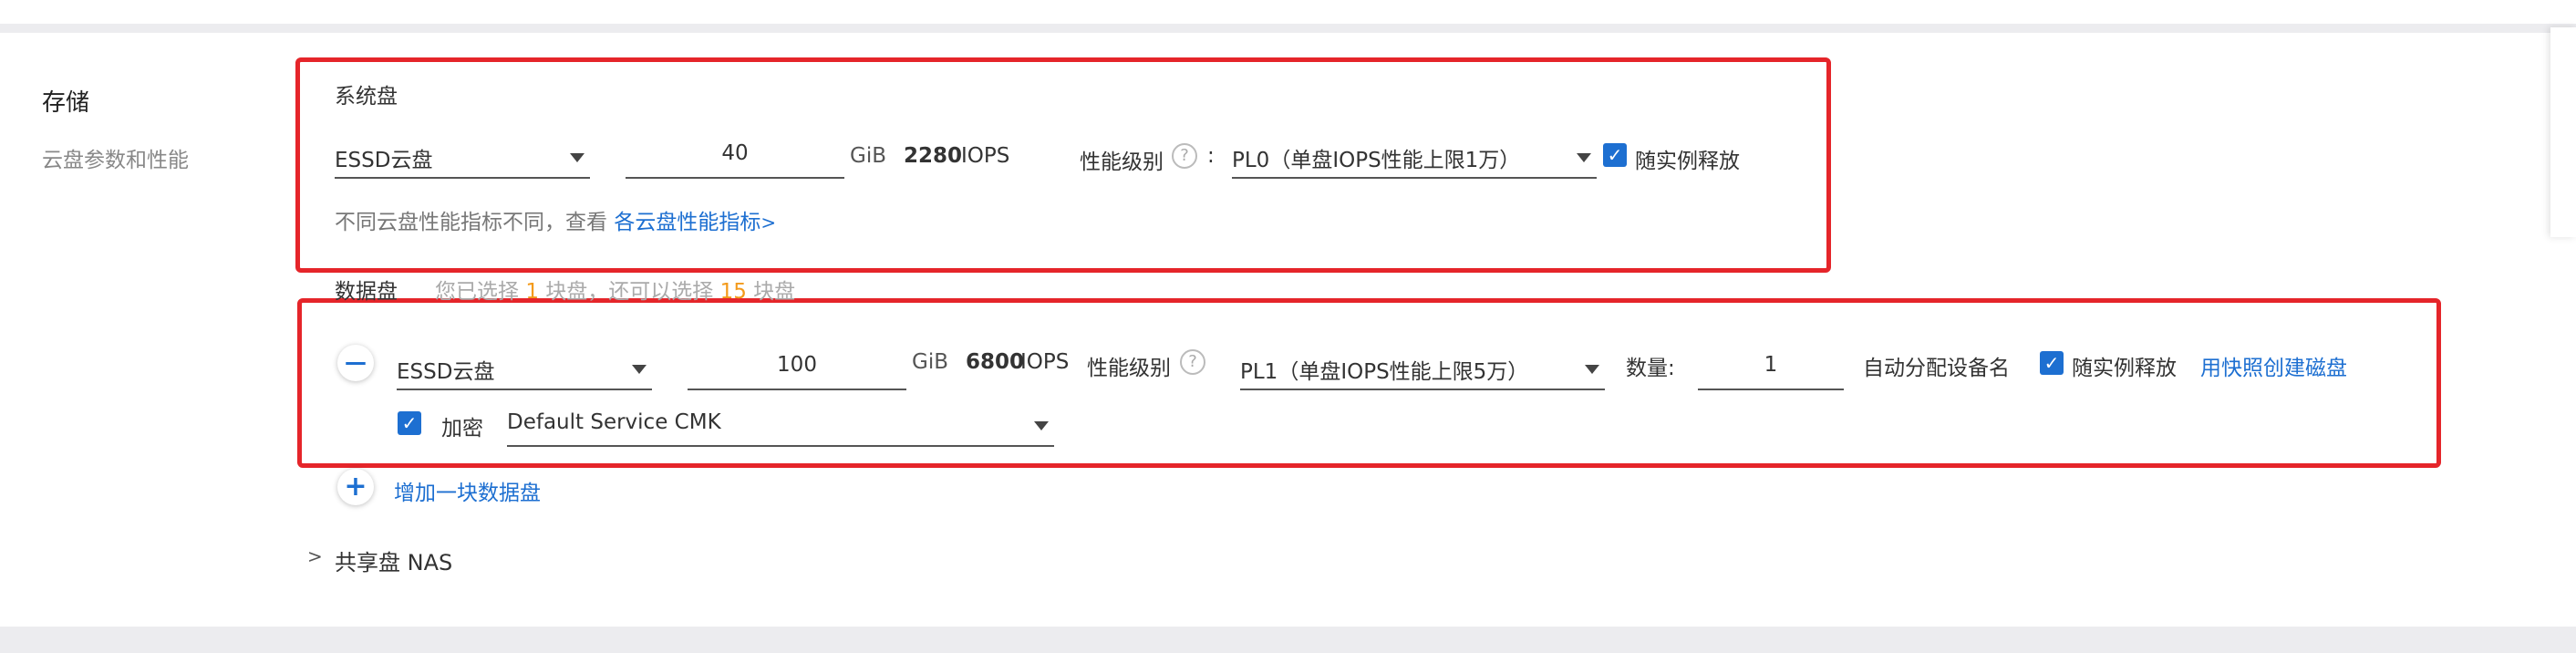 This screenshot has height=653, width=2576. What do you see at coordinates (1211, 156) in the screenshot?
I see `system-disk-perf-colon: :` at bounding box center [1211, 156].